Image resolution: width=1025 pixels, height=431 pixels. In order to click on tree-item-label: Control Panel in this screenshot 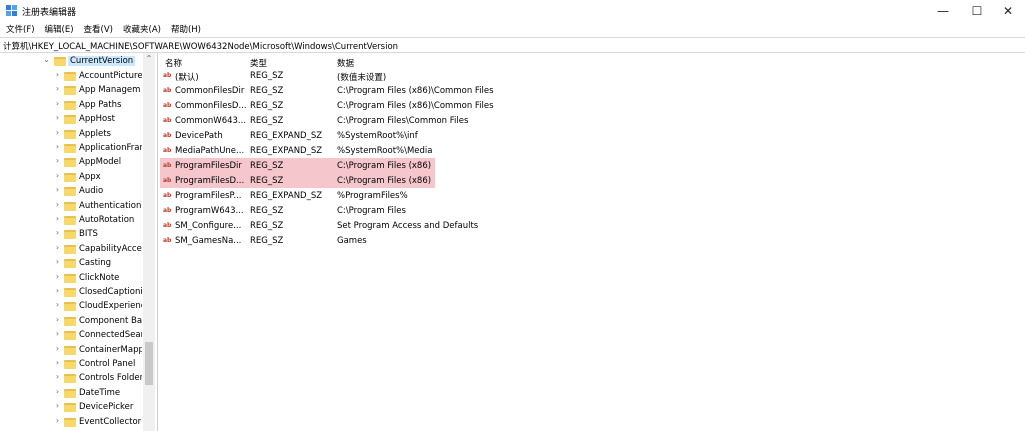, I will do `click(107, 364)`.